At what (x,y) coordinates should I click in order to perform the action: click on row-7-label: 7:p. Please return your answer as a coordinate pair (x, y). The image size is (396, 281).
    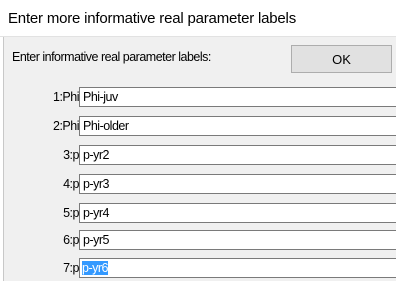
    Looking at the image, I should click on (71, 268).